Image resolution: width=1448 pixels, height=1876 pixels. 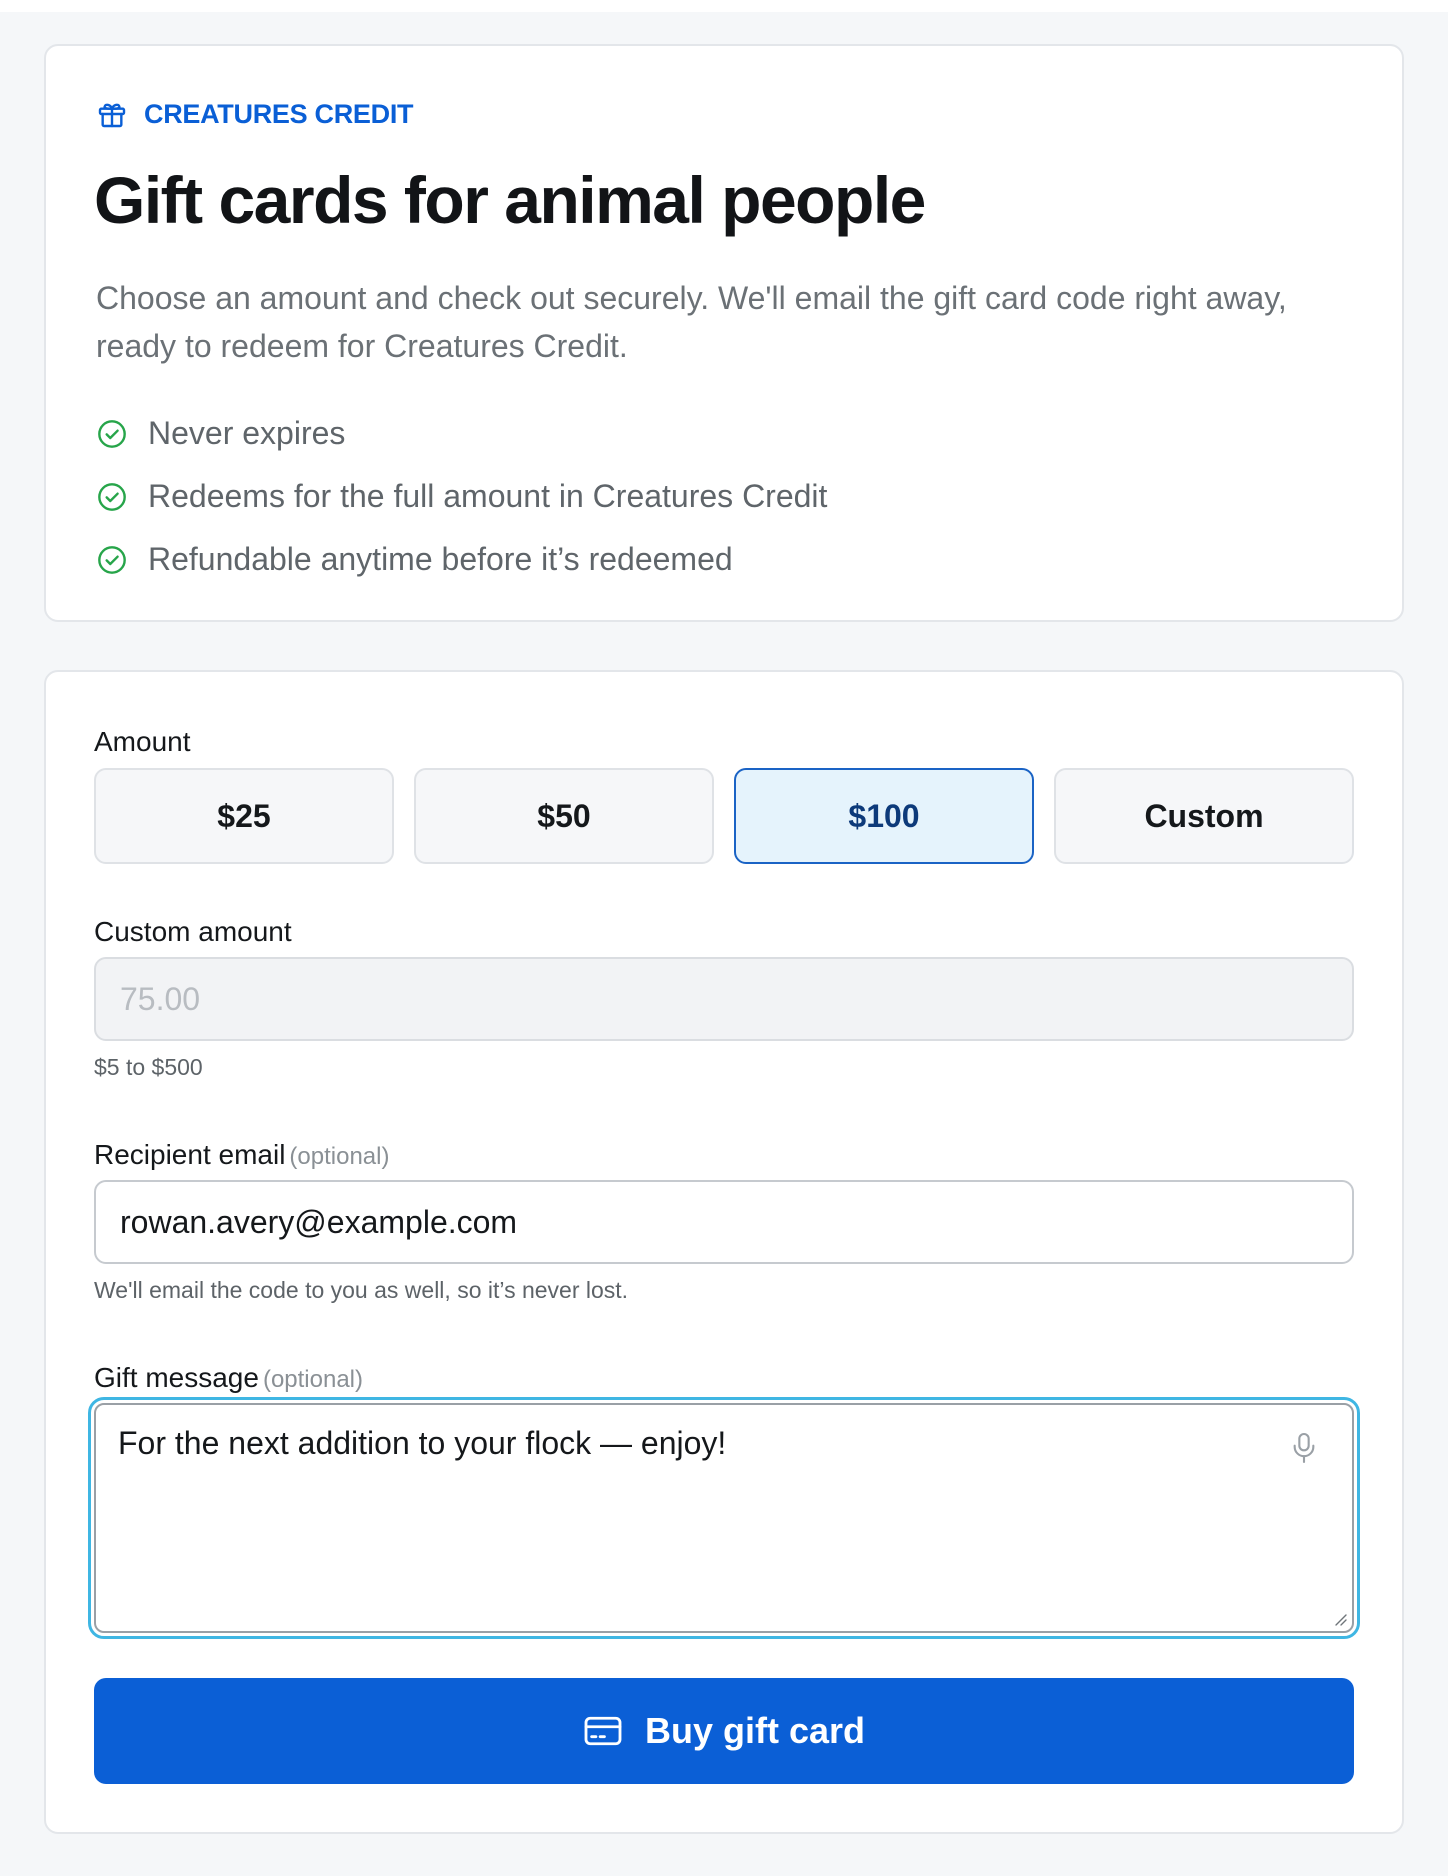 What do you see at coordinates (142, 741) in the screenshot?
I see `amount-label: Amount` at bounding box center [142, 741].